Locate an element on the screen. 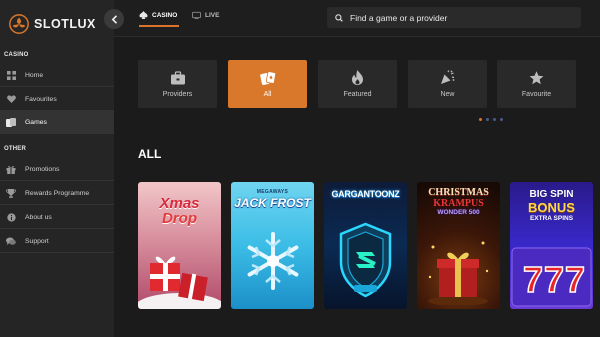 The height and width of the screenshot is (337, 600). category-label: New is located at coordinates (447, 94).